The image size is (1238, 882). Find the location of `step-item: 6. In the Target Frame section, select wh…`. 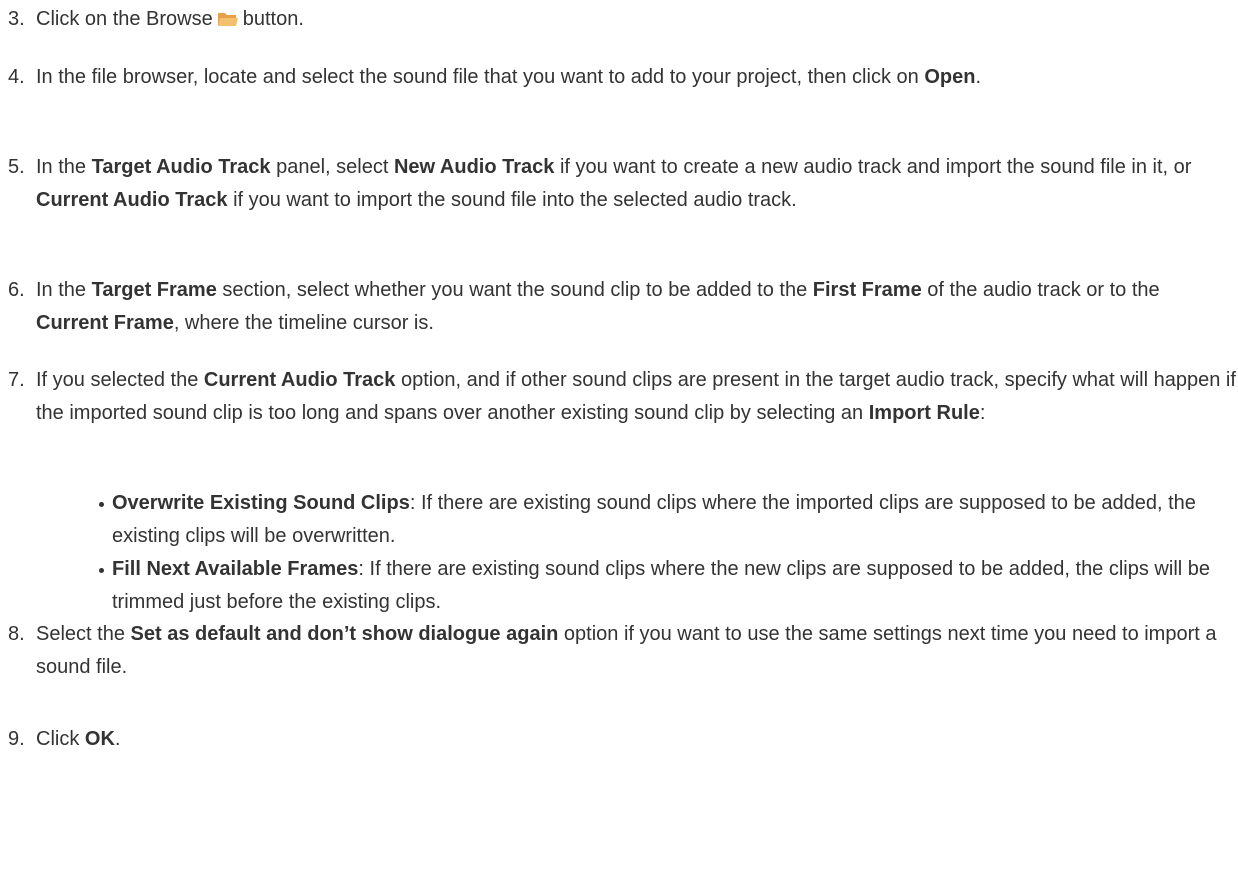

step-item: 6. In the Target Frame section, select wh… is located at coordinates (622, 307).